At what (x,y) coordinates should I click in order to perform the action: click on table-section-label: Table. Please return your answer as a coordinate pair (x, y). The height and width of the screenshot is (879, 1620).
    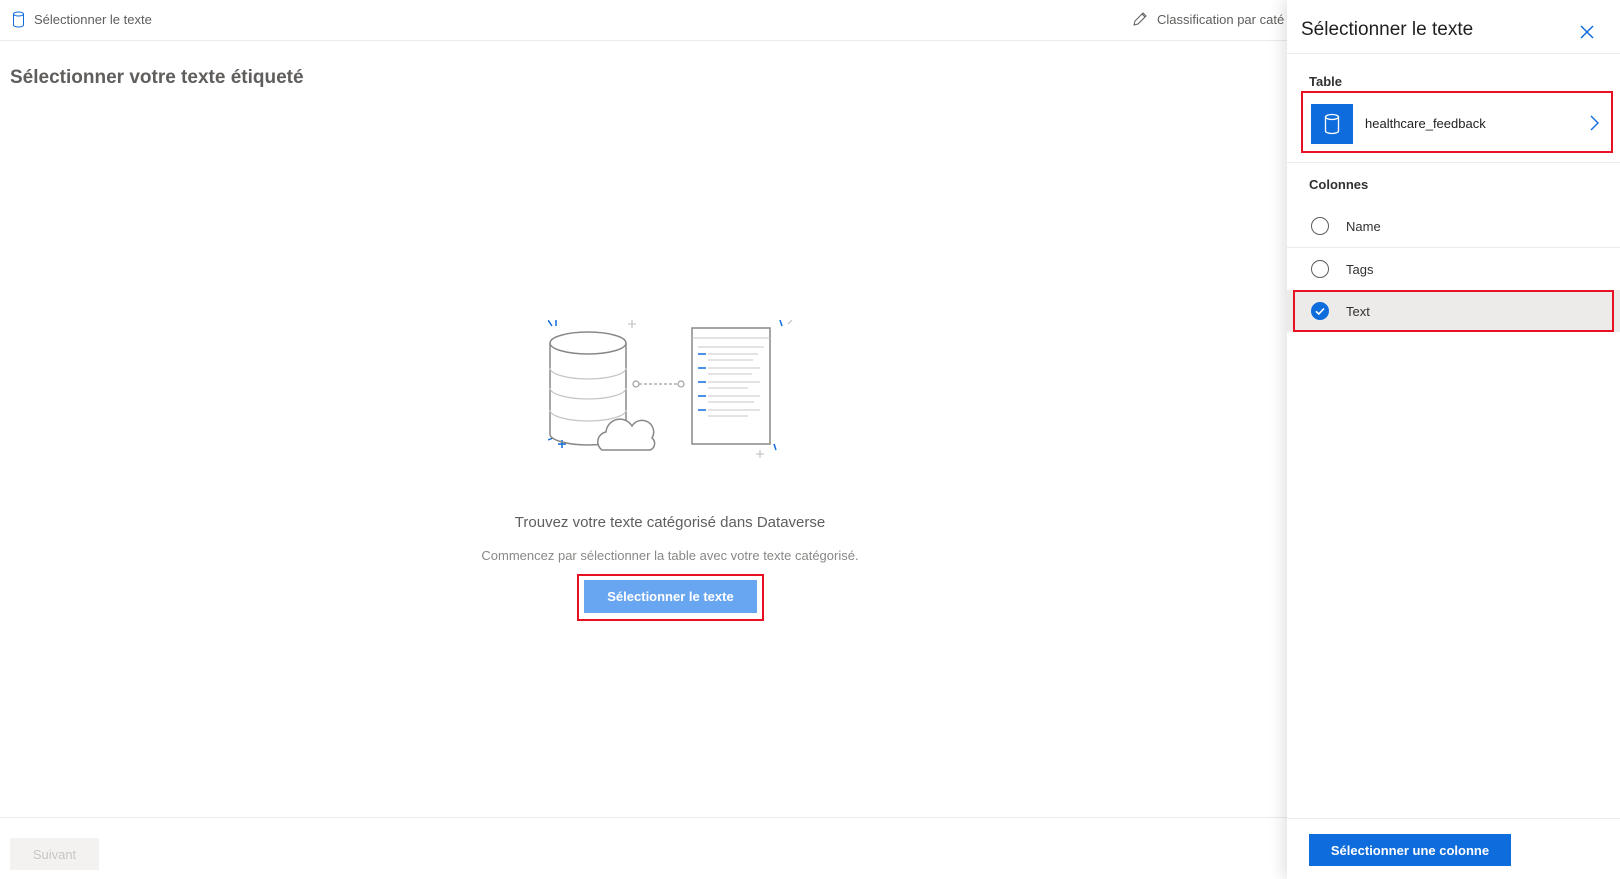
    Looking at the image, I should click on (1325, 81).